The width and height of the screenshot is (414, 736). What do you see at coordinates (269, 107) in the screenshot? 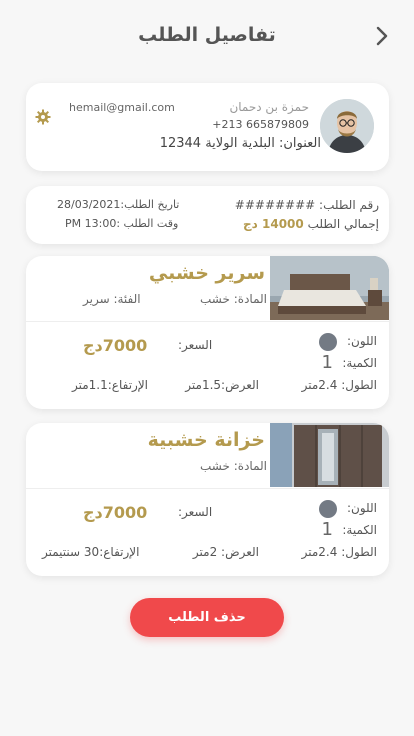
I see `customer-name: حمزة بن دحمان` at bounding box center [269, 107].